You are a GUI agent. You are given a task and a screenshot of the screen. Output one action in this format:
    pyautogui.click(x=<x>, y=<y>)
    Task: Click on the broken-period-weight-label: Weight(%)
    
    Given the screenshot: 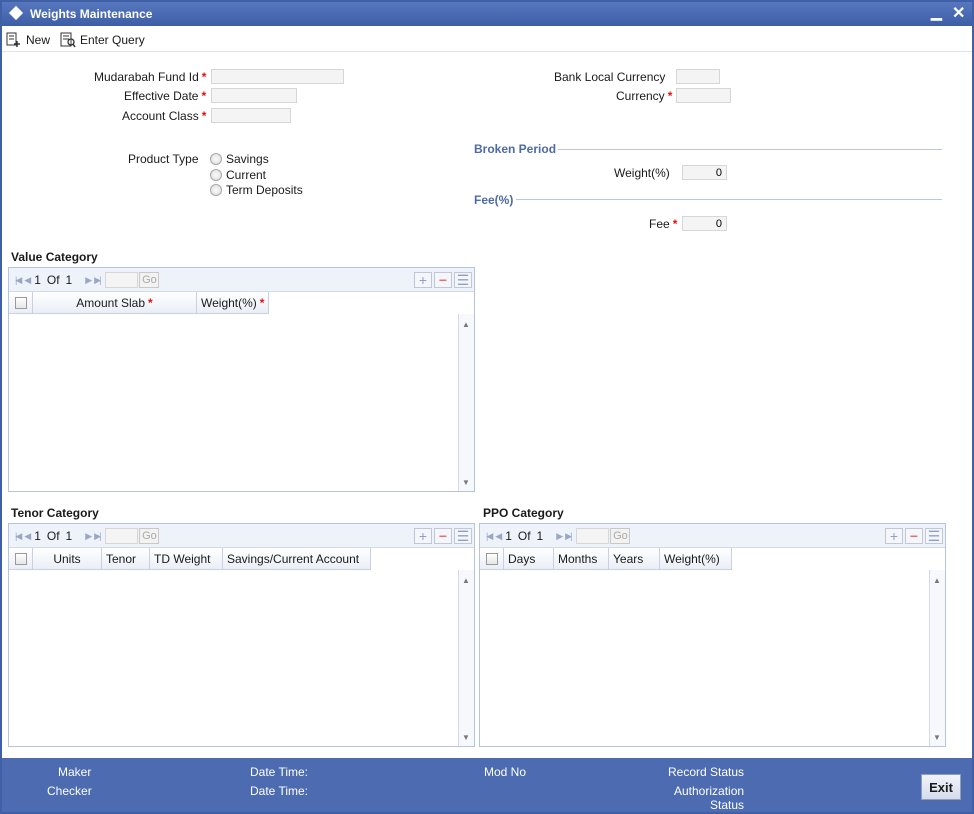 What is the action you would take?
    pyautogui.click(x=642, y=173)
    